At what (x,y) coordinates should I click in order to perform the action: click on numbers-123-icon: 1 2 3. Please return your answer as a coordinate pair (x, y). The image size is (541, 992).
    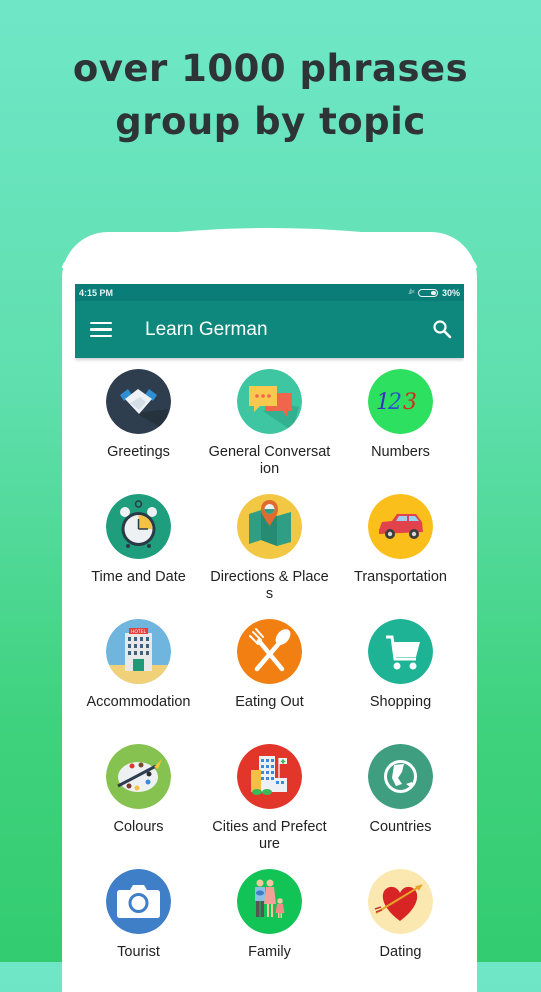
    Looking at the image, I should click on (400, 401).